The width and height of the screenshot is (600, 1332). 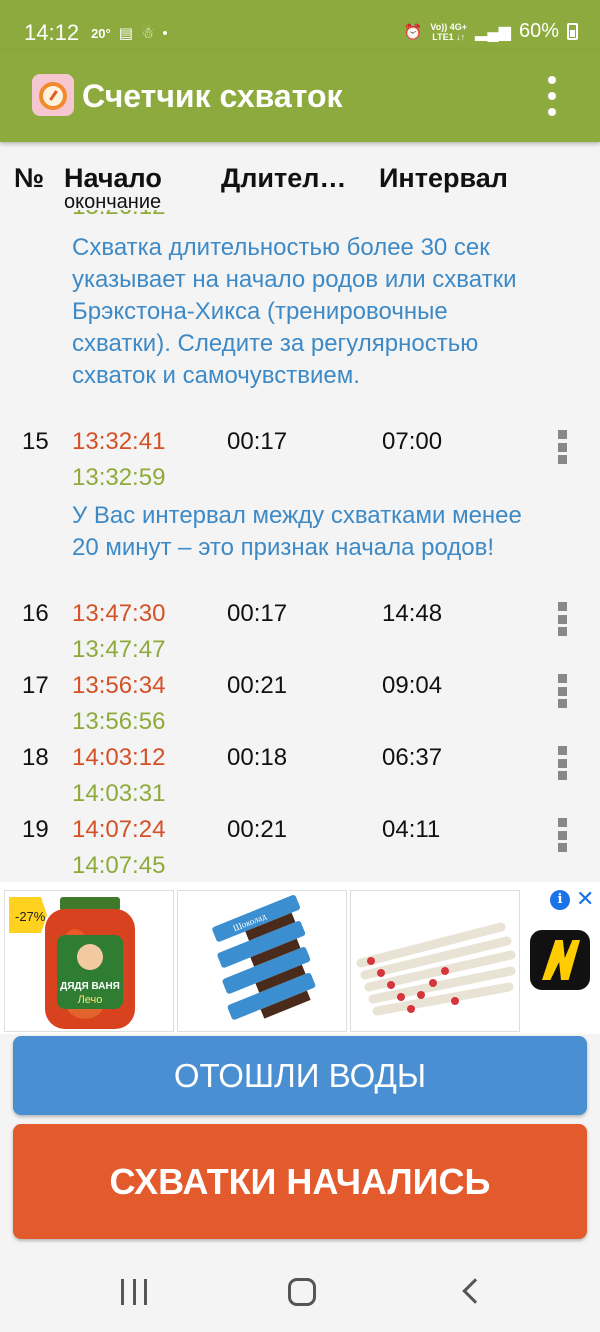 What do you see at coordinates (300, 847) in the screenshot?
I see `contraction-row: 19 14:07:24 14:07:45 00:21 04:11` at bounding box center [300, 847].